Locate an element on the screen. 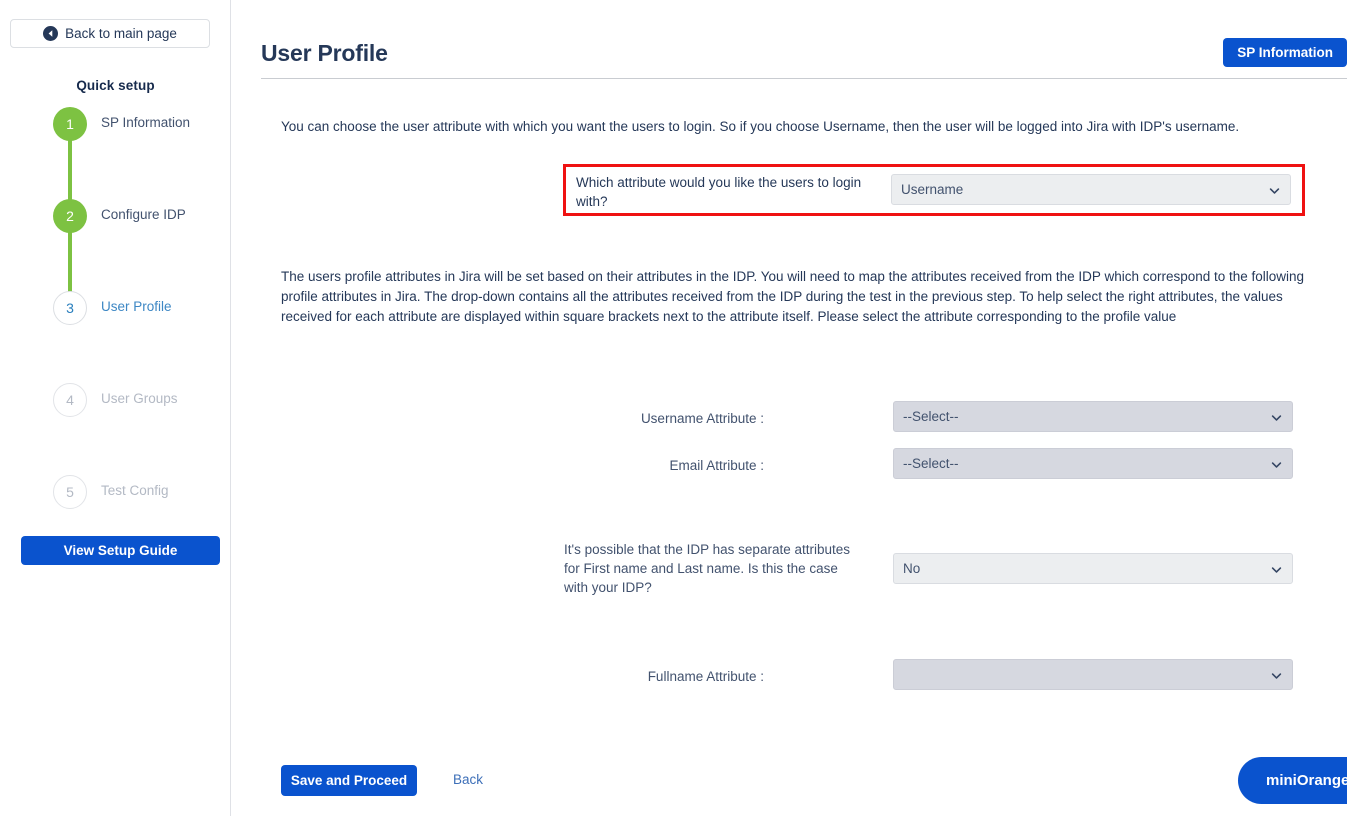 This screenshot has width=1347, height=816. login-attribute-value: Username is located at coordinates (932, 189).